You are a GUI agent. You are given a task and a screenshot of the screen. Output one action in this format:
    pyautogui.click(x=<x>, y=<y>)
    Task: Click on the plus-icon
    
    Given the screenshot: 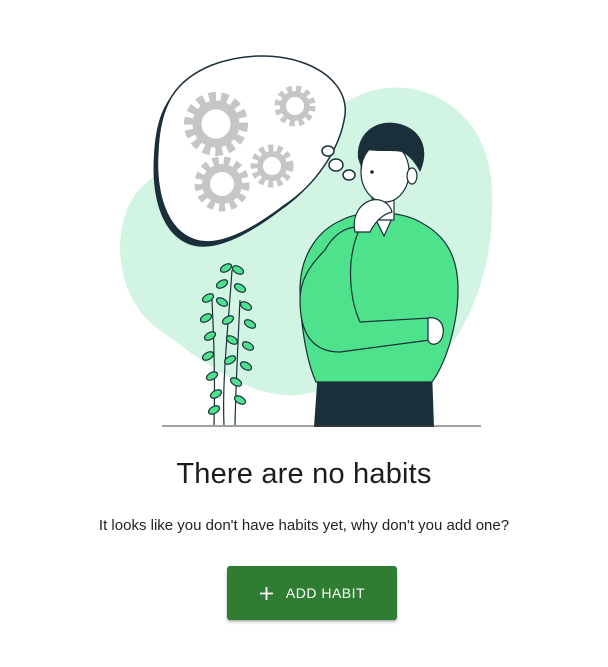 What is the action you would take?
    pyautogui.click(x=266, y=593)
    